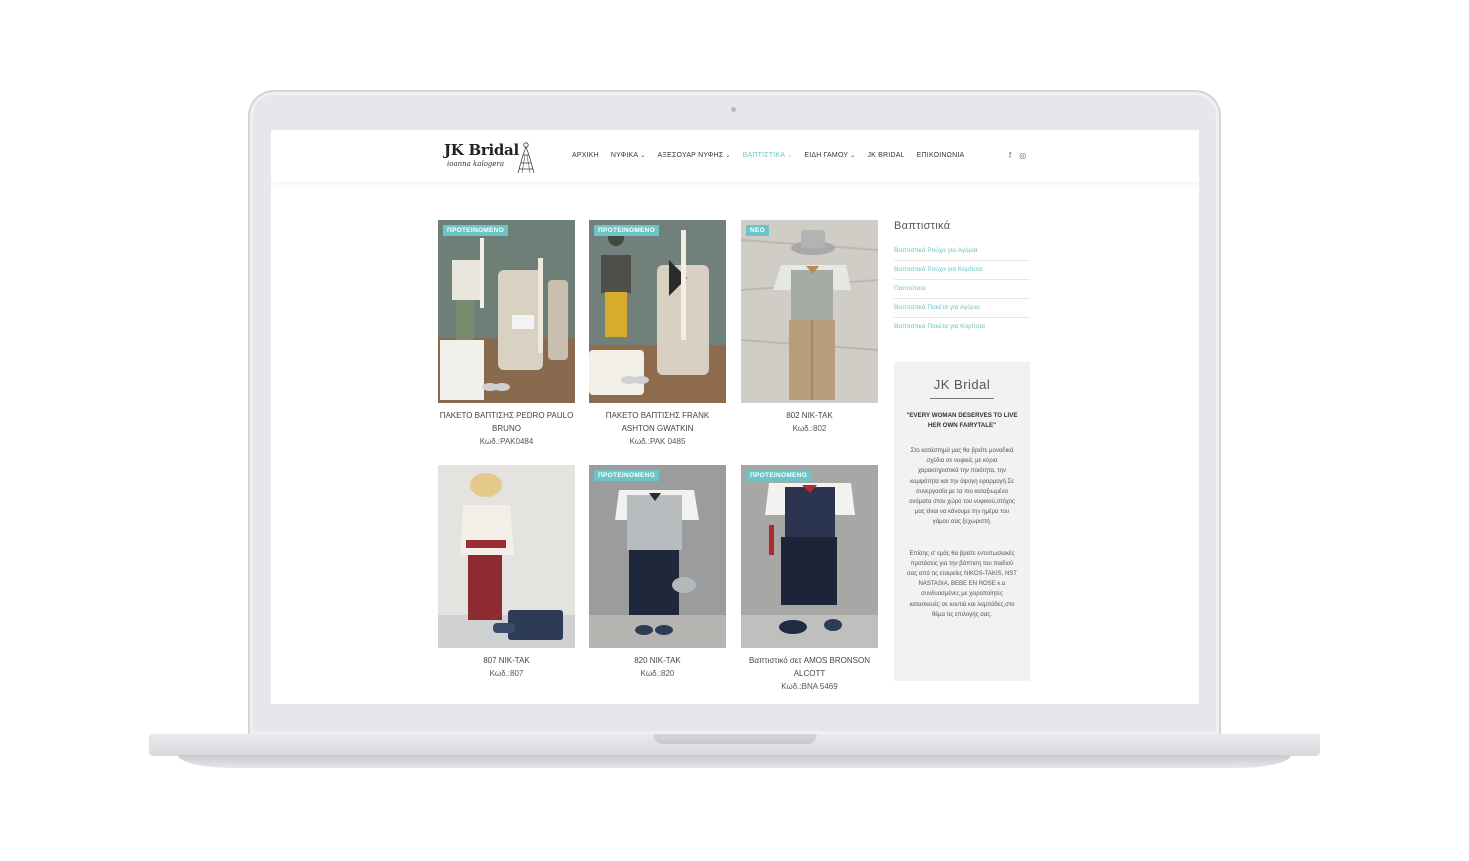 The width and height of the screenshot is (1469, 861). I want to click on nav-home: ΑΡΧΙΚΗ, so click(585, 155).